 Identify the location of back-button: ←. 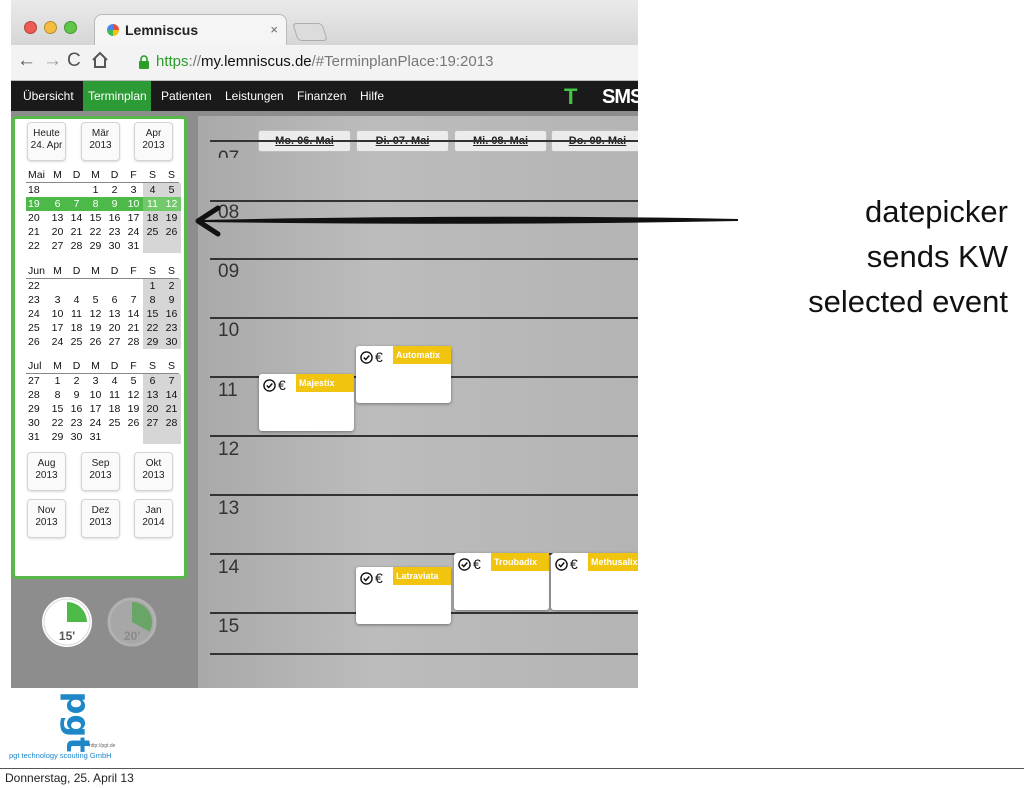
(26, 61).